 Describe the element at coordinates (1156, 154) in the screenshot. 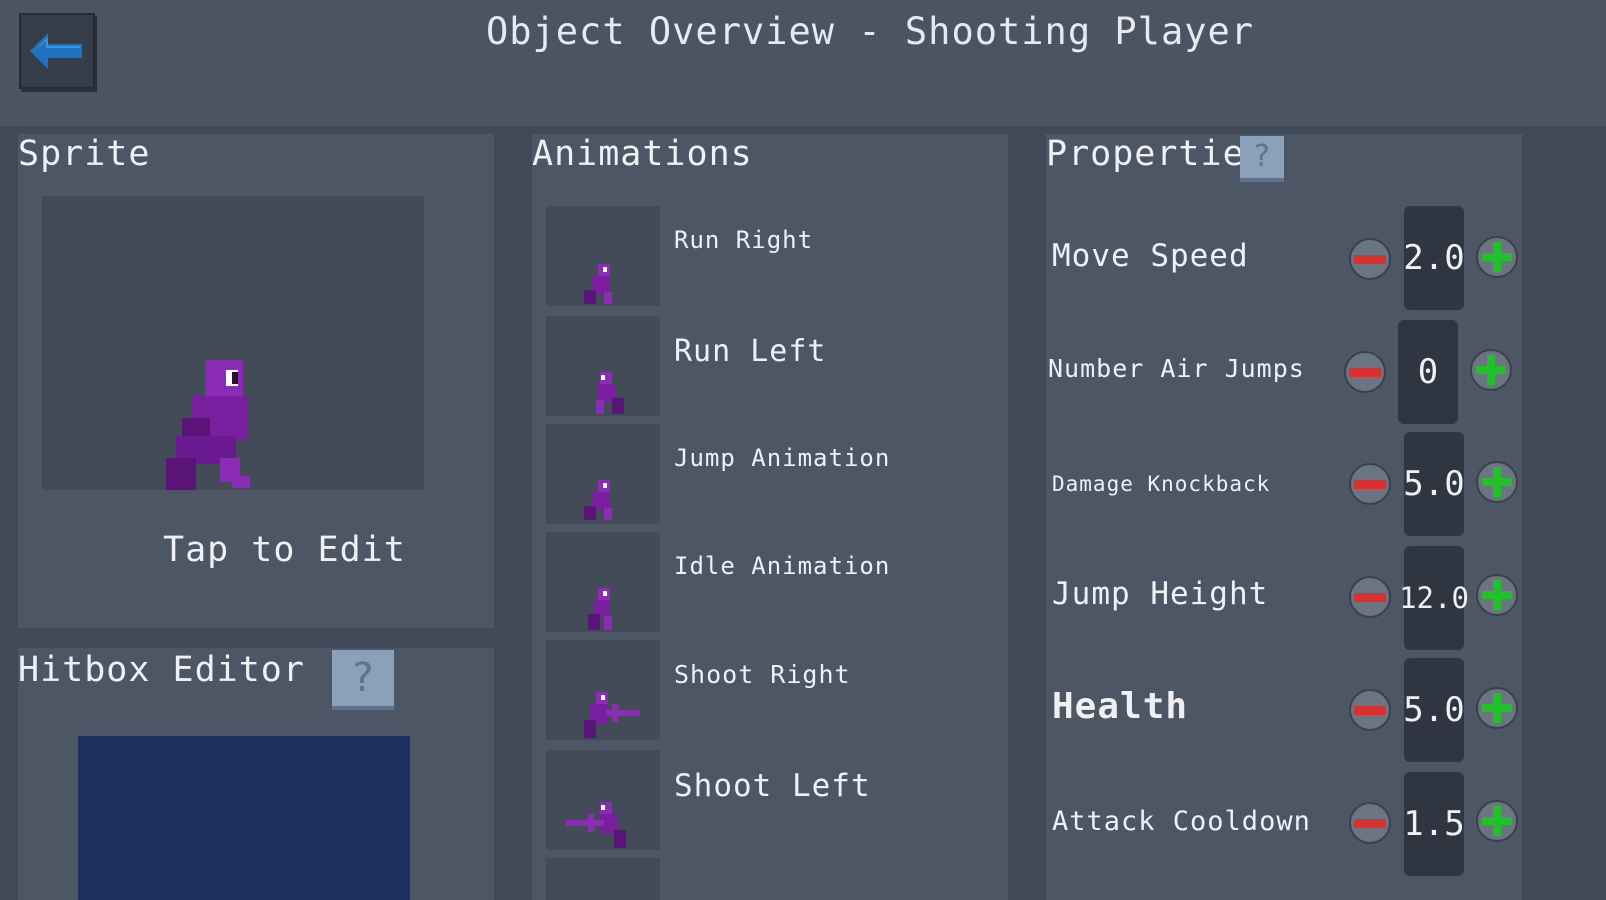

I see `properties-panel-title: Properties` at that location.